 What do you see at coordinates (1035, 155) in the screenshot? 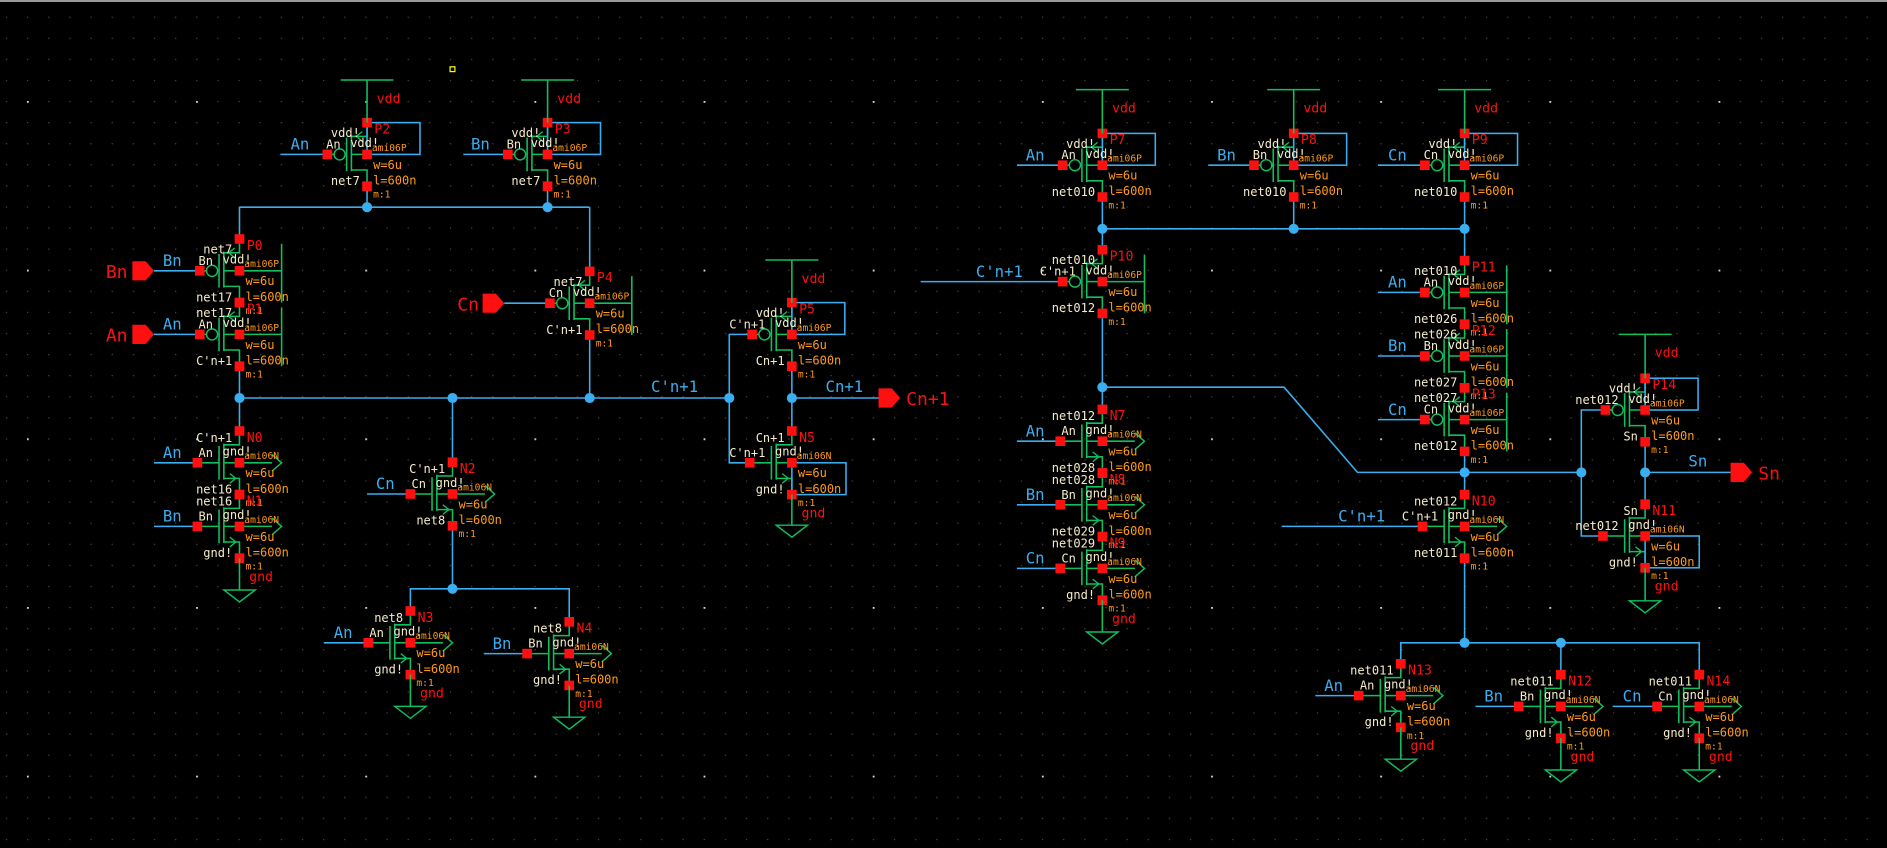
I see `input-wire-label: An` at bounding box center [1035, 155].